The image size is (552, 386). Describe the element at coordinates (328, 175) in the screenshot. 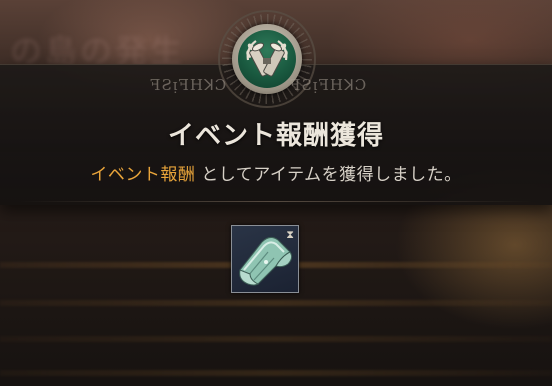

I see `reward-message-text: としてアイテムを獲得しました。` at that location.